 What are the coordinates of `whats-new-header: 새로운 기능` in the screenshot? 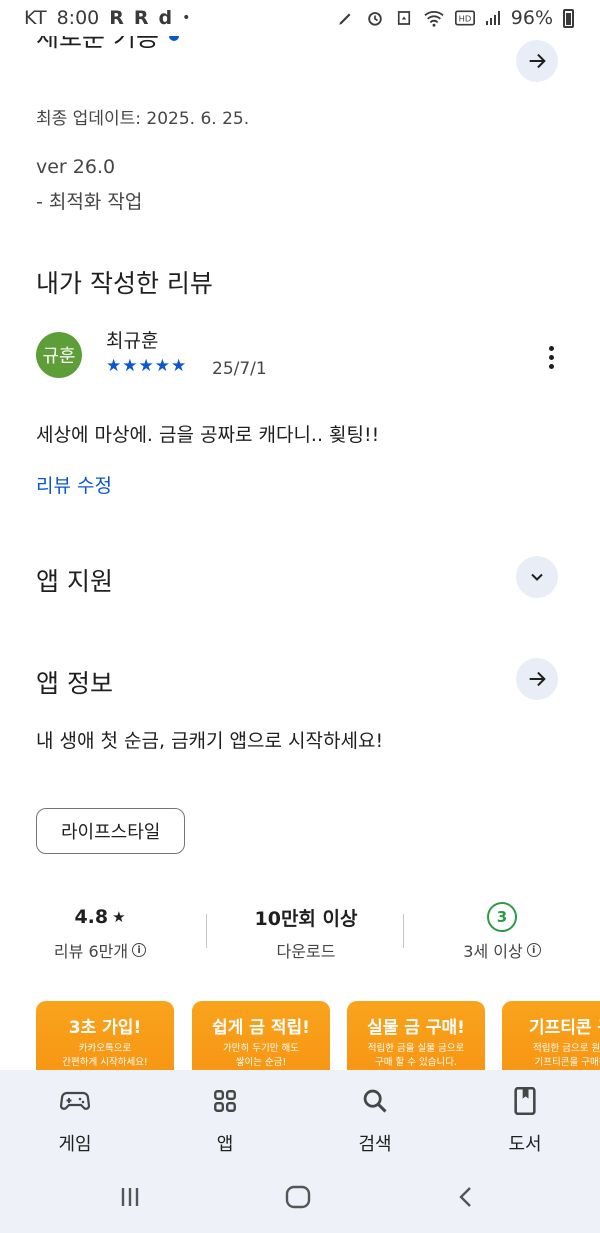 It's located at (107, 45).